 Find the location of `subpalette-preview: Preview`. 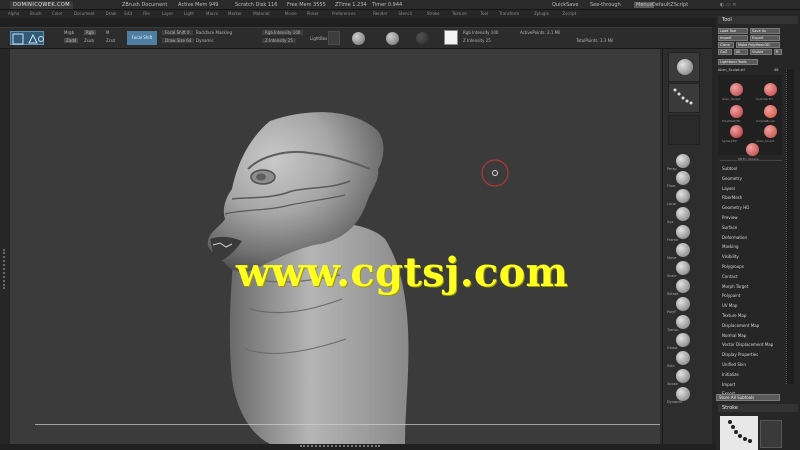

subpalette-preview: Preview is located at coordinates (730, 217).